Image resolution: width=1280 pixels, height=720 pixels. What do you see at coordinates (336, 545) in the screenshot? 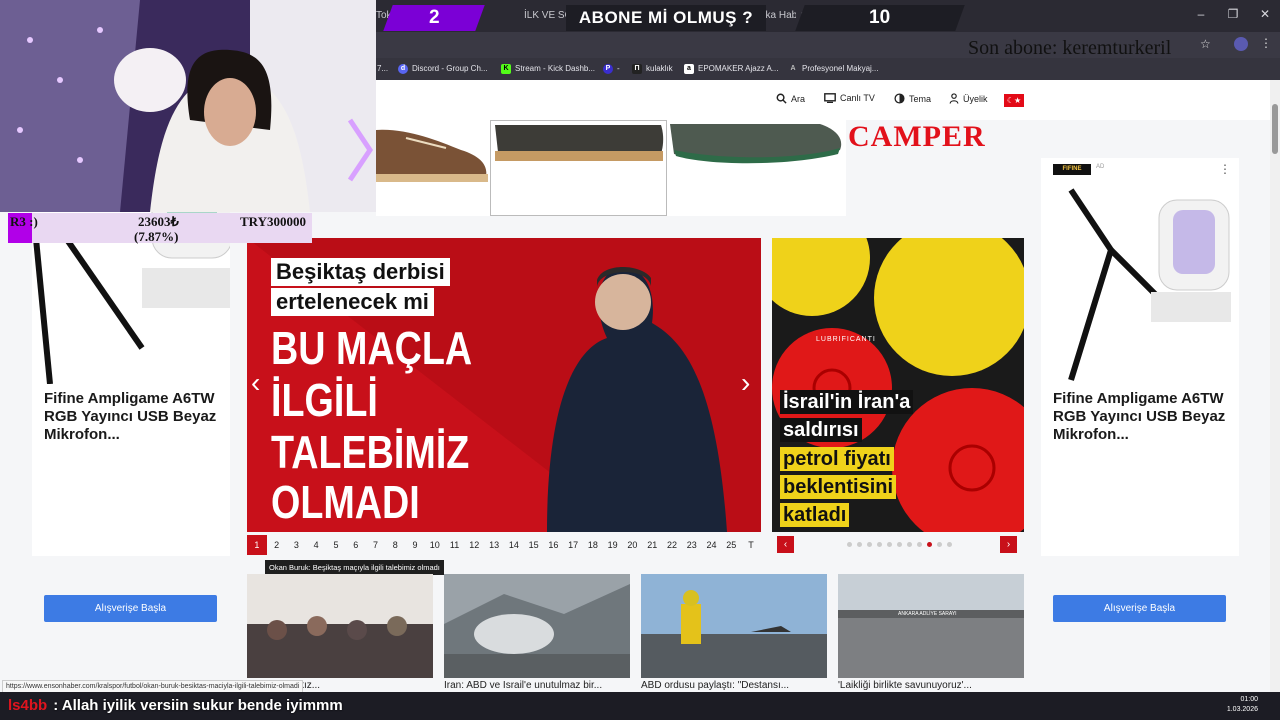
I see `page-number: 5` at bounding box center [336, 545].